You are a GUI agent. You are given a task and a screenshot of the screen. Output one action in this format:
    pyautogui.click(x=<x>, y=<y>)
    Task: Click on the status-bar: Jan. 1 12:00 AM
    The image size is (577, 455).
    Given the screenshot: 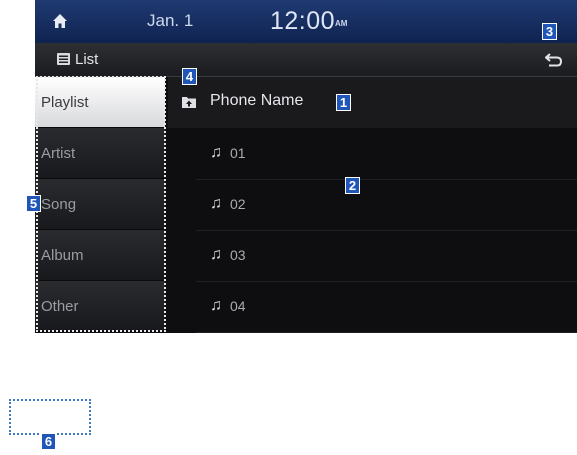 What is the action you would take?
    pyautogui.click(x=306, y=21)
    